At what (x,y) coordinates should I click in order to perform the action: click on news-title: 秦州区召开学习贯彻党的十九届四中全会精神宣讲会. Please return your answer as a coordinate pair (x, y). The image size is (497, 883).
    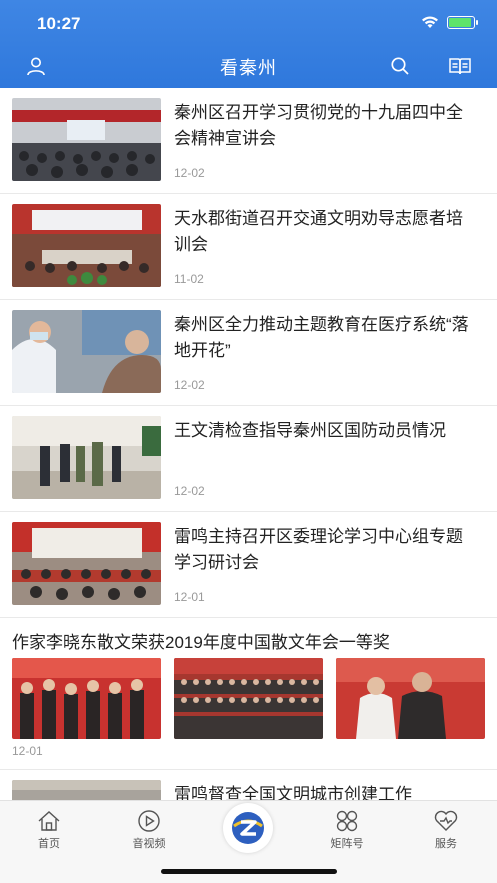
    Looking at the image, I should click on (318, 125).